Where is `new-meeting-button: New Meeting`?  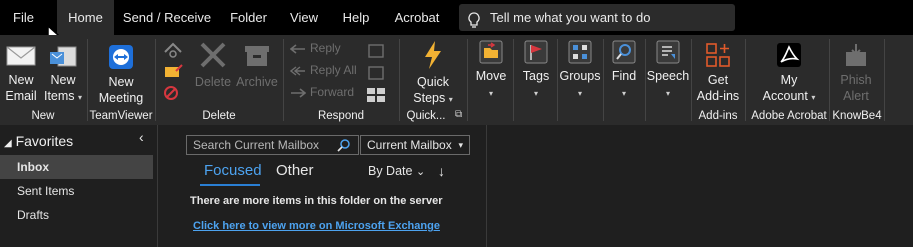 new-meeting-button: New Meeting is located at coordinates (121, 75).